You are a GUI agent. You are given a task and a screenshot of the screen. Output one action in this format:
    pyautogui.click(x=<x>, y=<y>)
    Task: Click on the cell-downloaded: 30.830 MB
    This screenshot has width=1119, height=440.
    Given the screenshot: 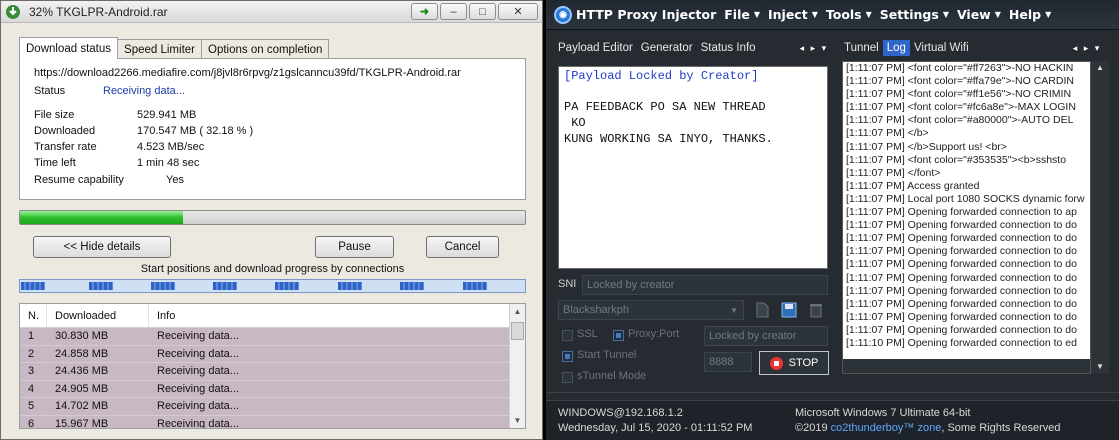 What is the action you would take?
    pyautogui.click(x=82, y=336)
    